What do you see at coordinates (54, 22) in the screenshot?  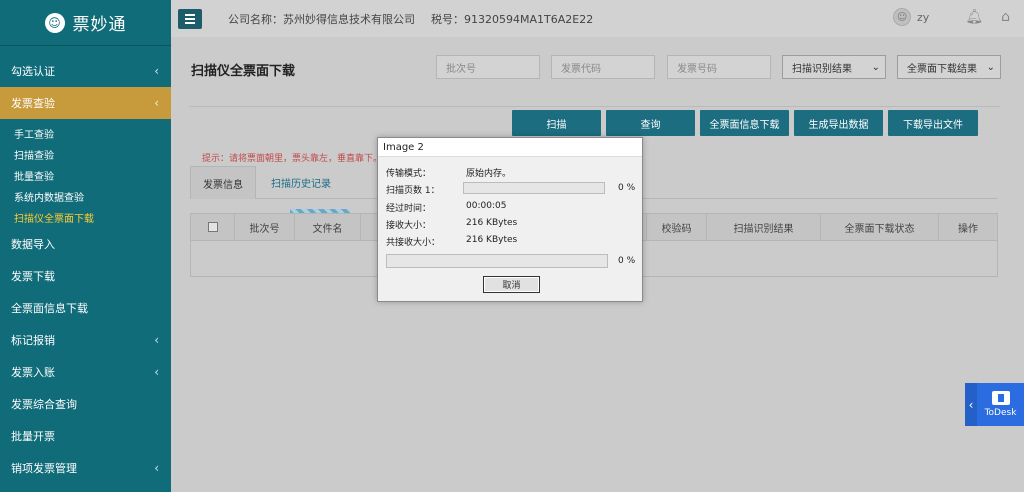 I see `logo-icon: ☺` at bounding box center [54, 22].